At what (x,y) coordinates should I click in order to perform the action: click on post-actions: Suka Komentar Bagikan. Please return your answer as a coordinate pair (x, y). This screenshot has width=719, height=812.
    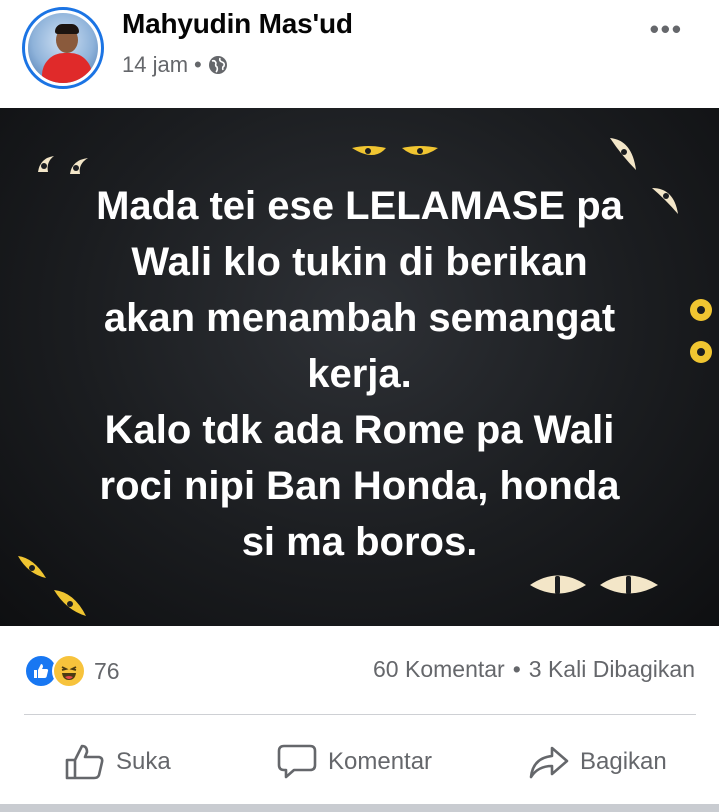
    Looking at the image, I should click on (359, 760).